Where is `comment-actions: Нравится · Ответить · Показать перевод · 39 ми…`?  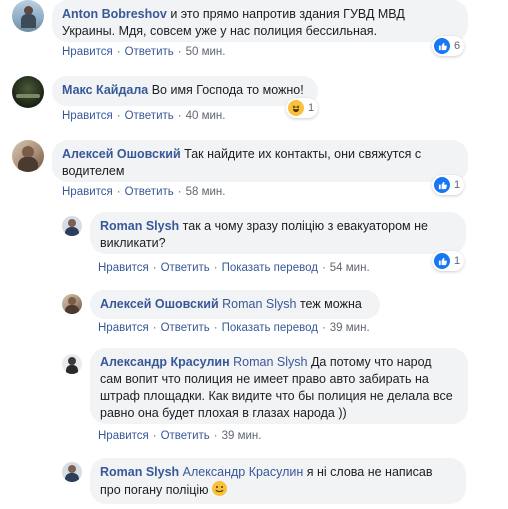 comment-actions: Нравится · Ответить · Показать перевод · 39 ми… is located at coordinates (234, 328).